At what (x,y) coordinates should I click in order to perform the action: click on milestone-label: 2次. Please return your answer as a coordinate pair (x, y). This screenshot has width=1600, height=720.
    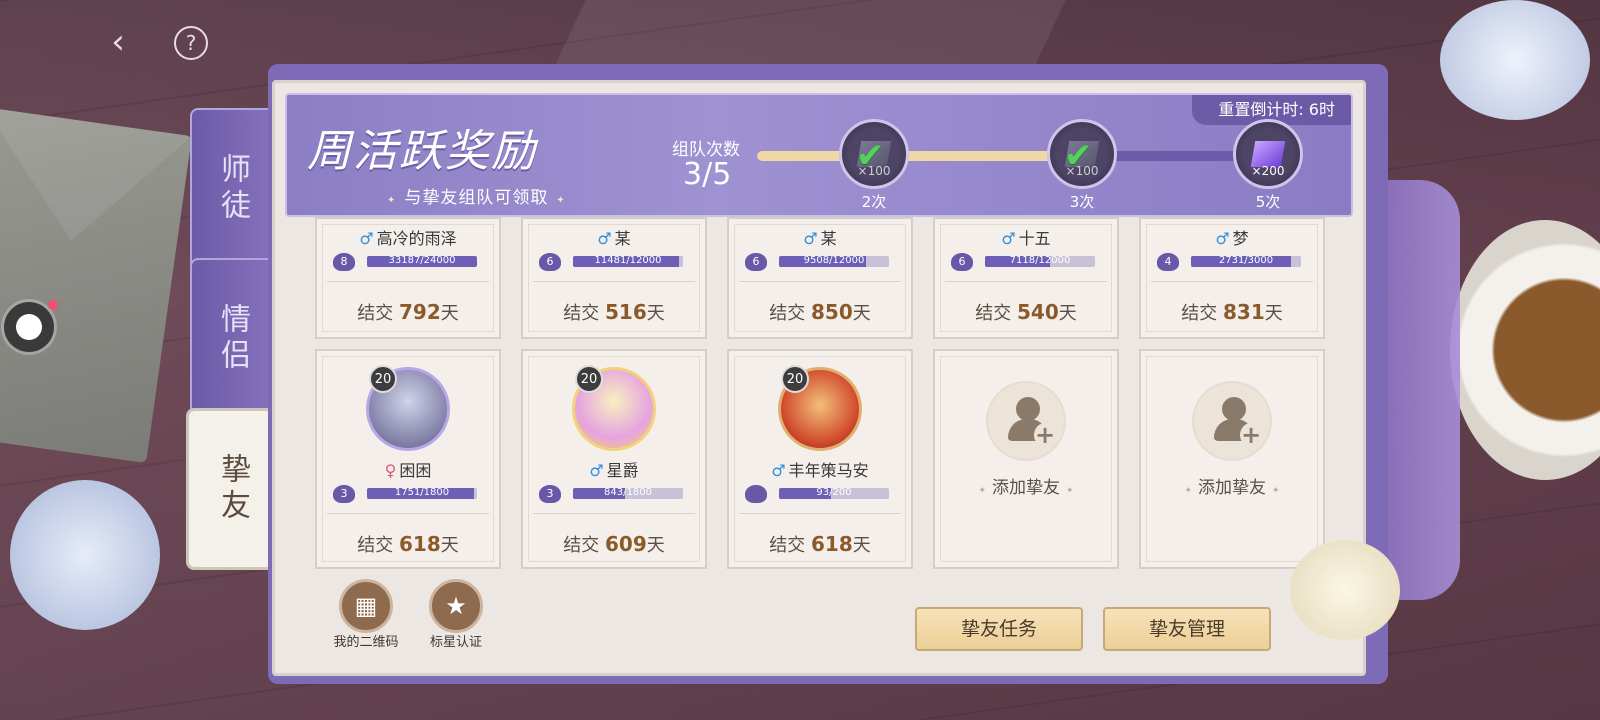
    Looking at the image, I should click on (874, 202).